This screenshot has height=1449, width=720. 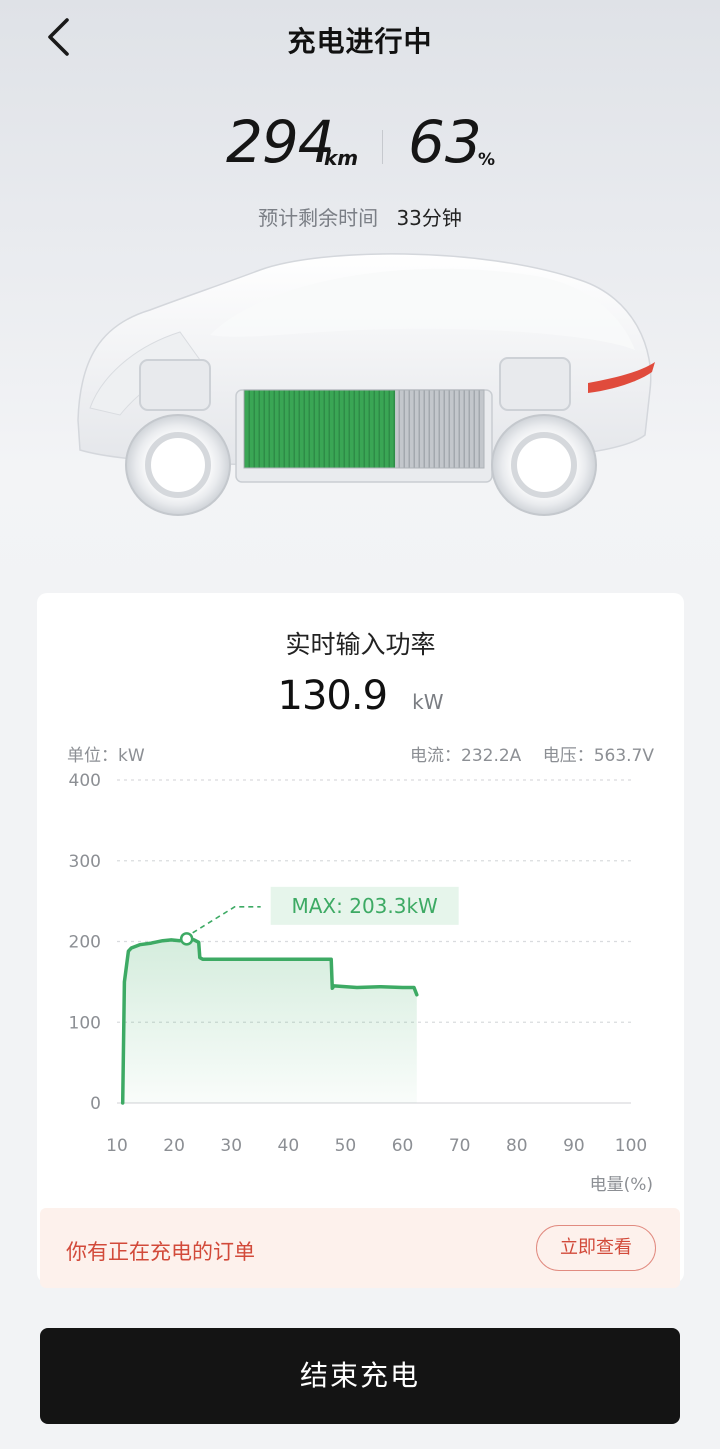 What do you see at coordinates (366, 384) in the screenshot?
I see `car-illustration` at bounding box center [366, 384].